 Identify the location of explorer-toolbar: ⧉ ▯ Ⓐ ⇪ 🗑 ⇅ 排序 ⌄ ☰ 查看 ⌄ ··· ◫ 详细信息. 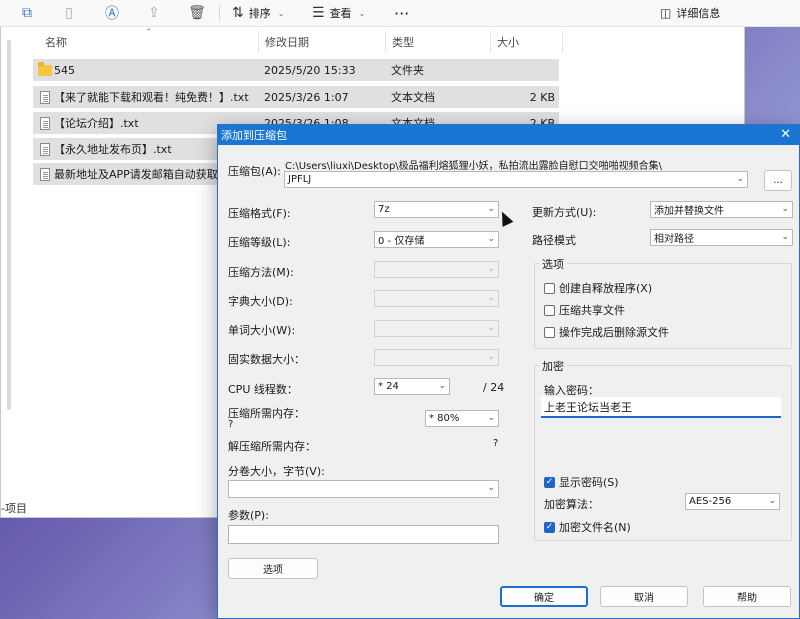
(400, 13).